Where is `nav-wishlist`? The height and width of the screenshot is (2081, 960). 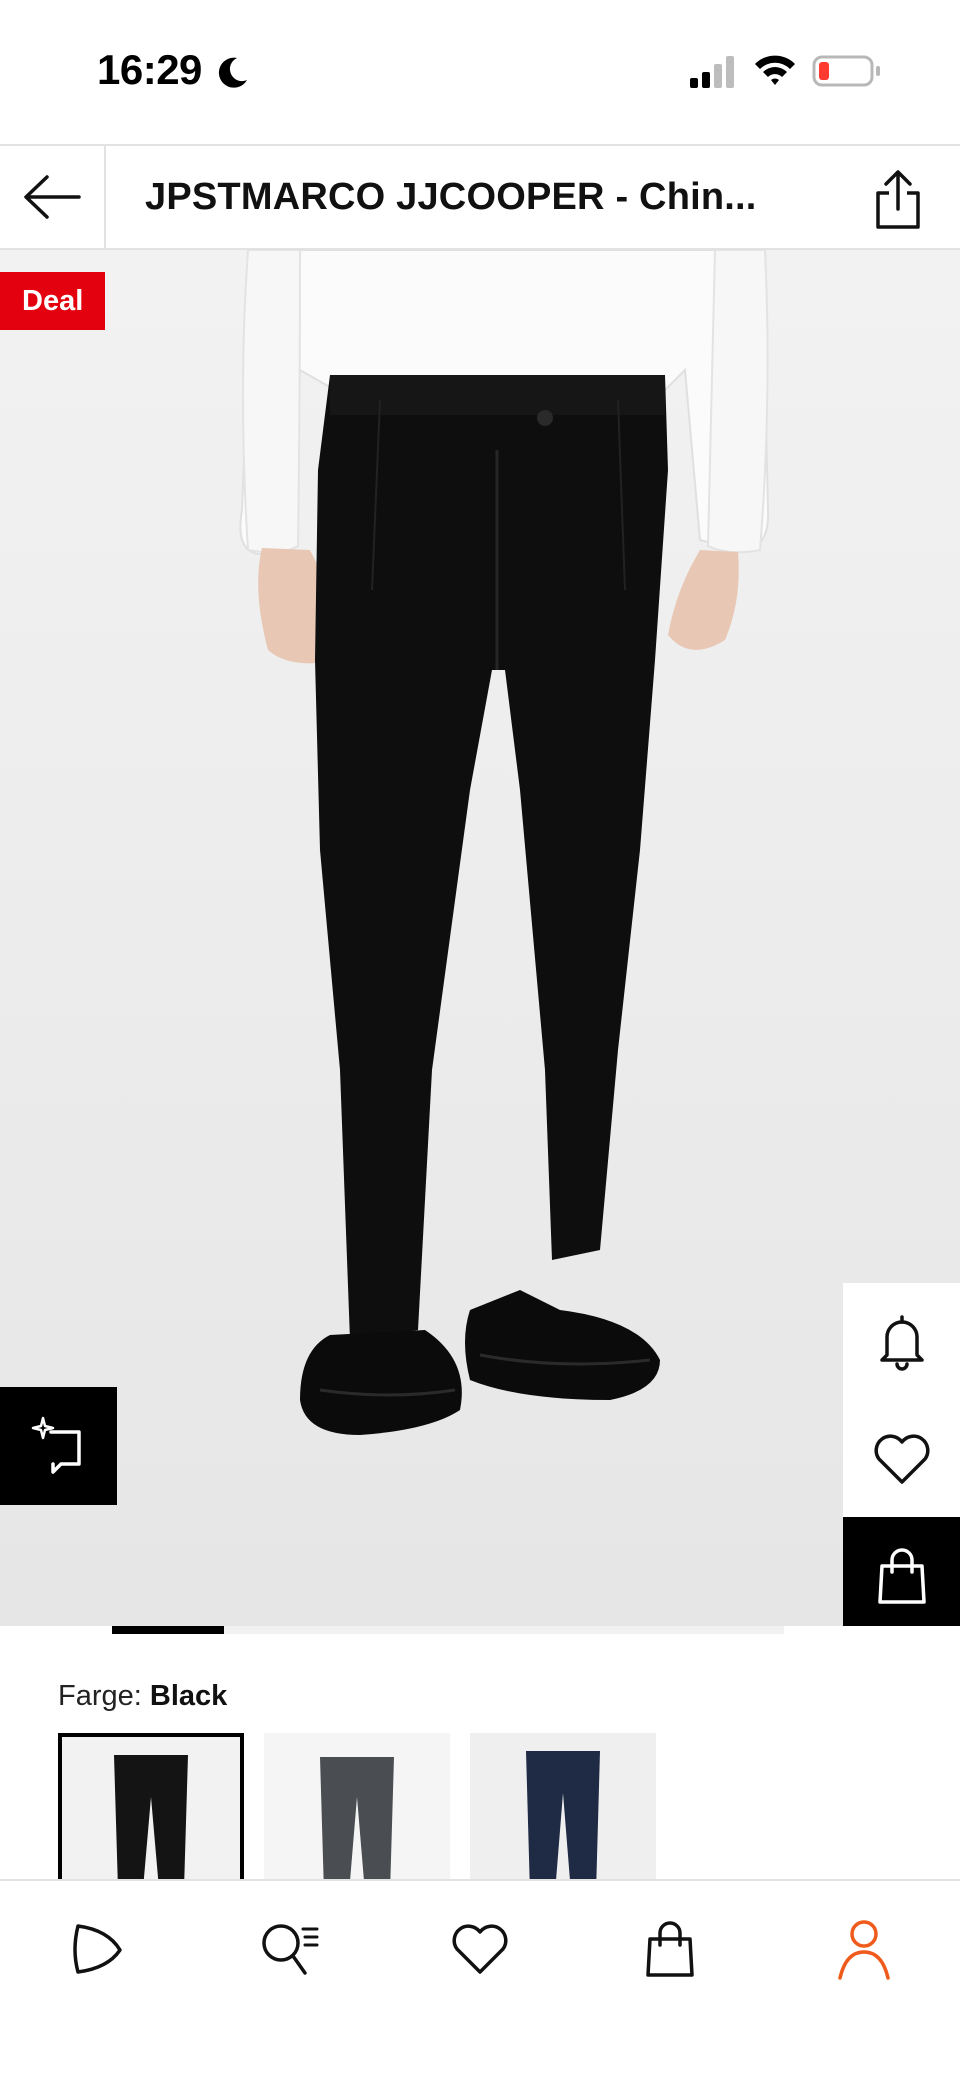 nav-wishlist is located at coordinates (480, 1949).